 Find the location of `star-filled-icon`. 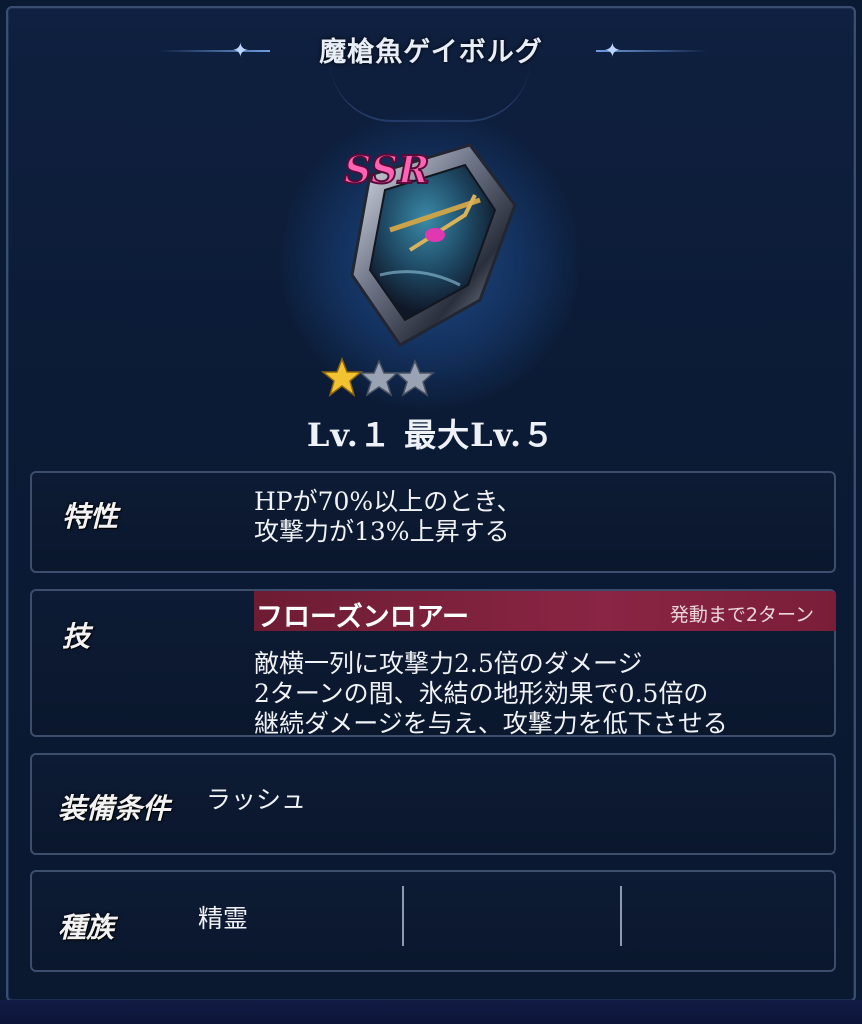

star-filled-icon is located at coordinates (342, 376).